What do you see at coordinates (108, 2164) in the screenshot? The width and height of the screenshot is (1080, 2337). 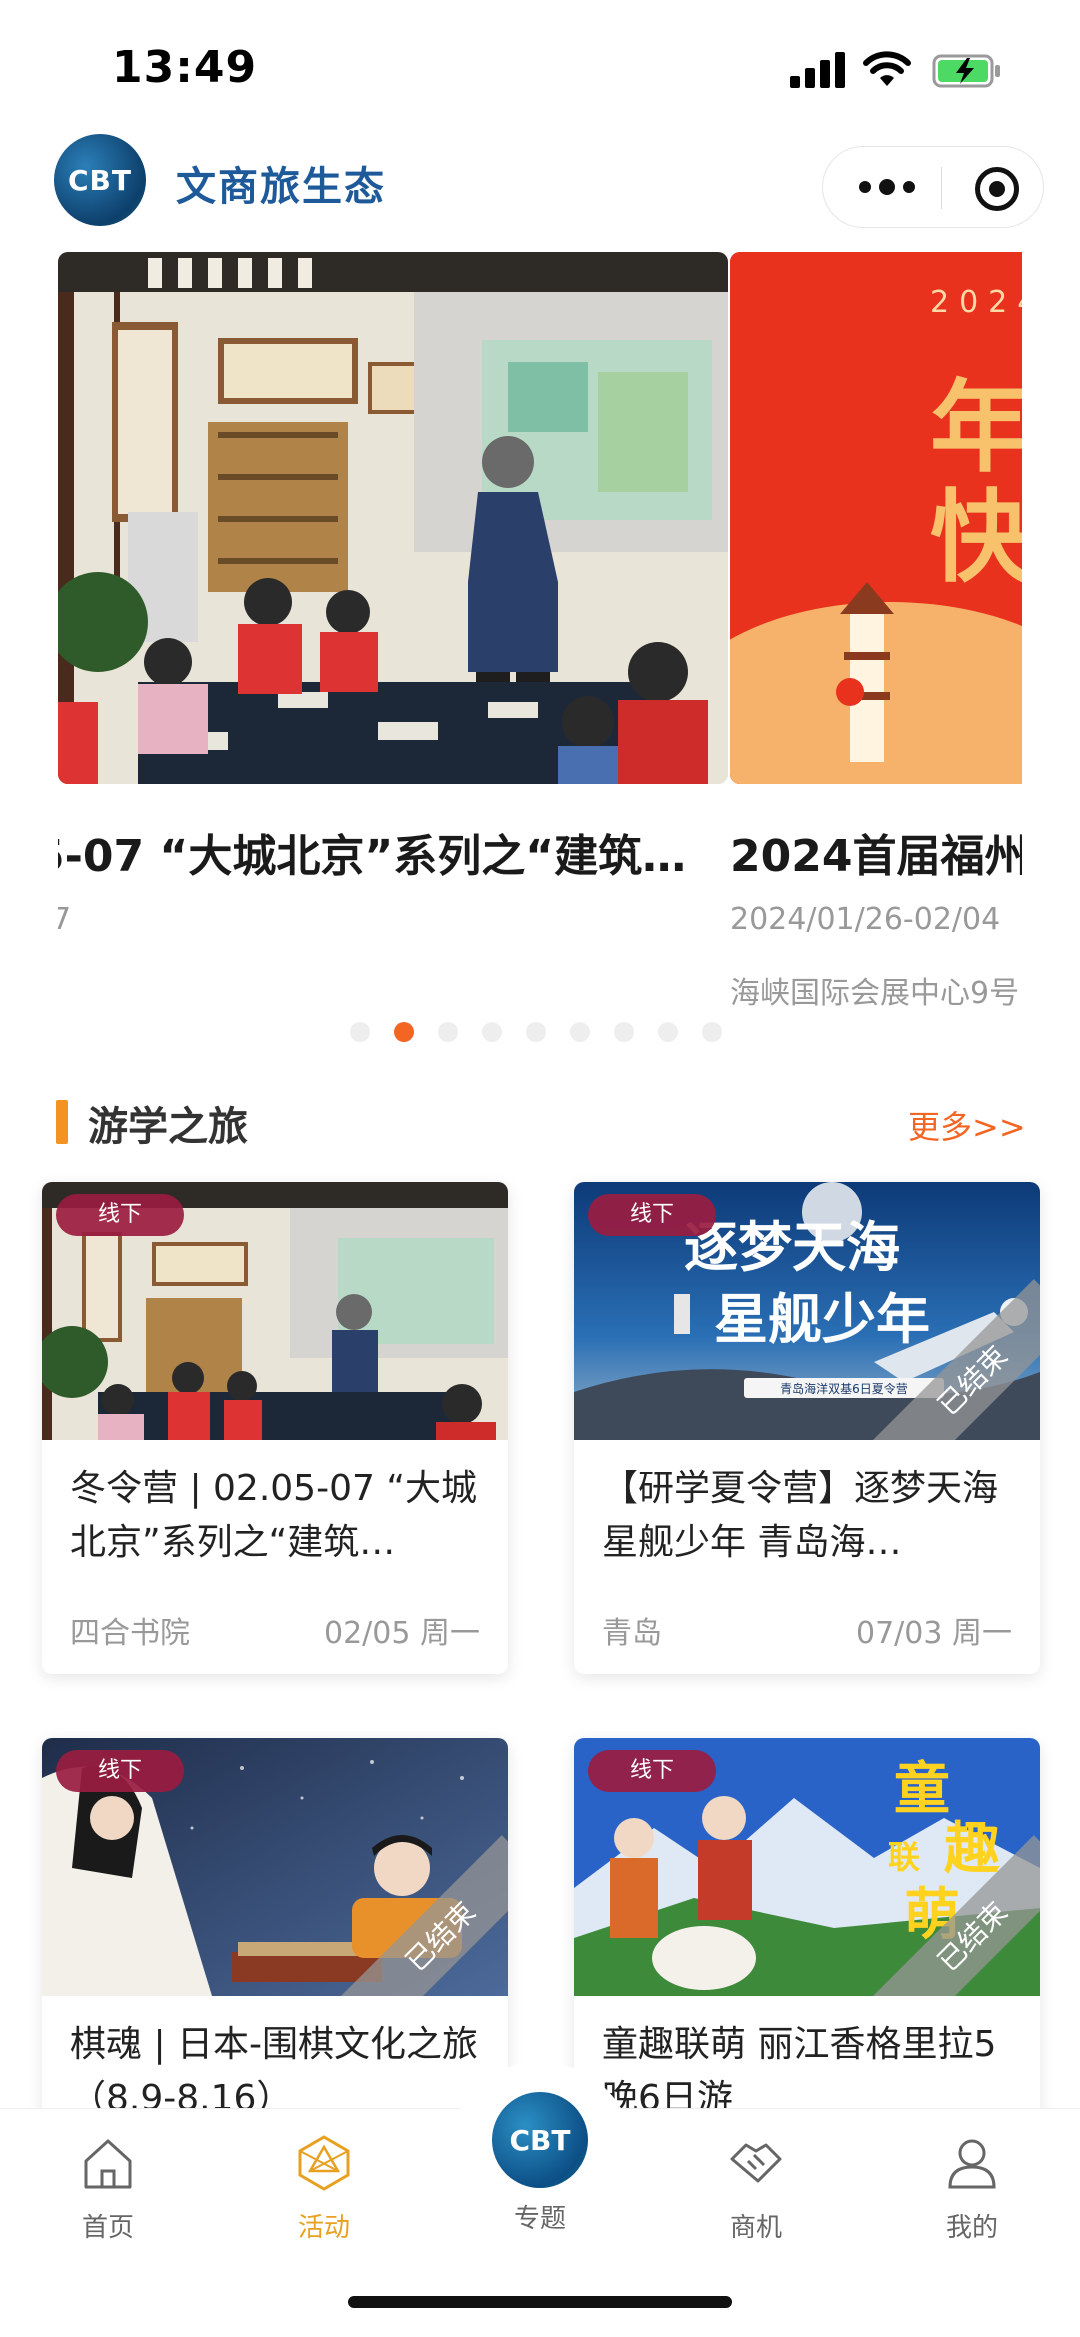 I see `home-icon` at bounding box center [108, 2164].